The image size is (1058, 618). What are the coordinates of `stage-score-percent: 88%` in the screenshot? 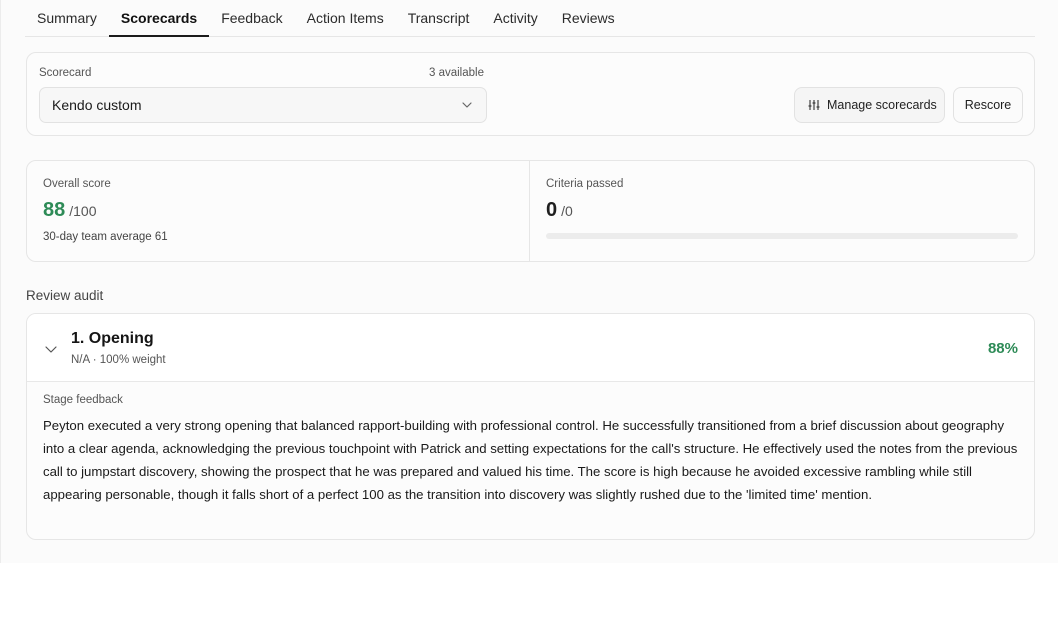 It's located at (1002, 348).